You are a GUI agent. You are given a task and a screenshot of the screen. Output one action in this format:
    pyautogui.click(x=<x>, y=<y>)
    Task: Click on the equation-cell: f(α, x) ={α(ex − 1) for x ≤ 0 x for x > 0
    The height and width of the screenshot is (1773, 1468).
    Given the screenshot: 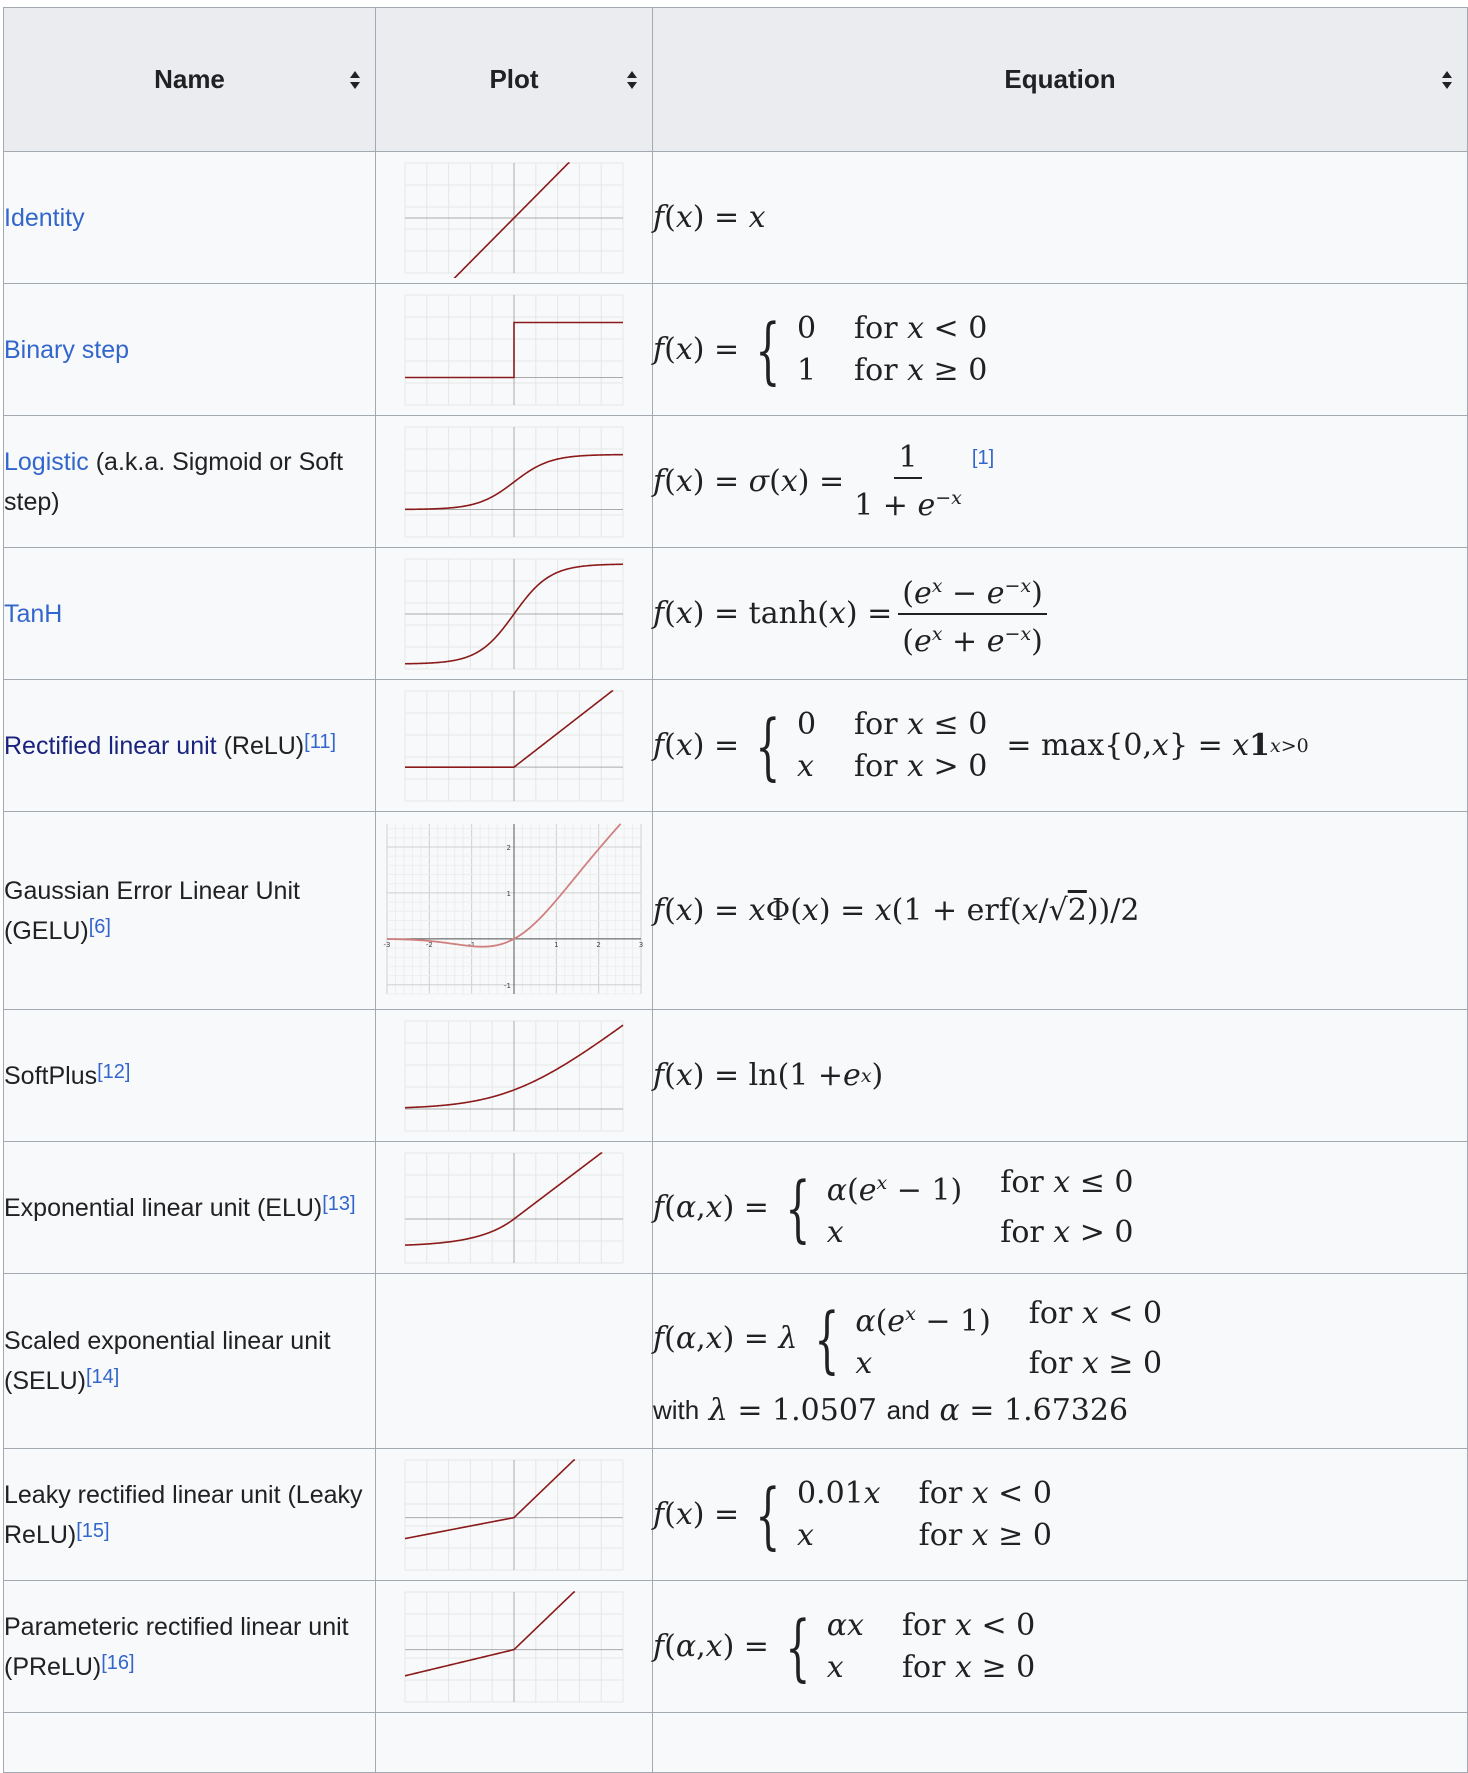 What is the action you would take?
    pyautogui.click(x=1060, y=1207)
    